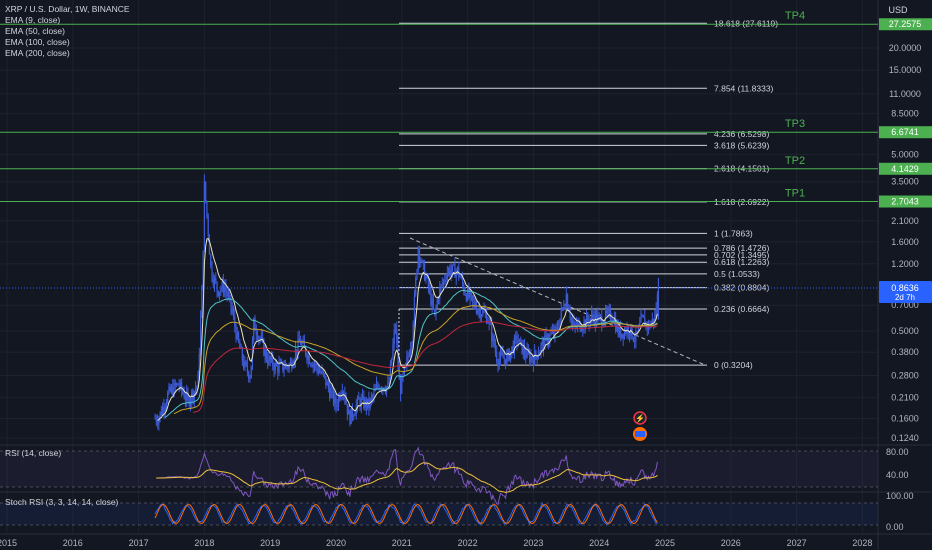 This screenshot has width=932, height=550. Describe the element at coordinates (898, 10) in the screenshot. I see `currency-label: USD` at that location.